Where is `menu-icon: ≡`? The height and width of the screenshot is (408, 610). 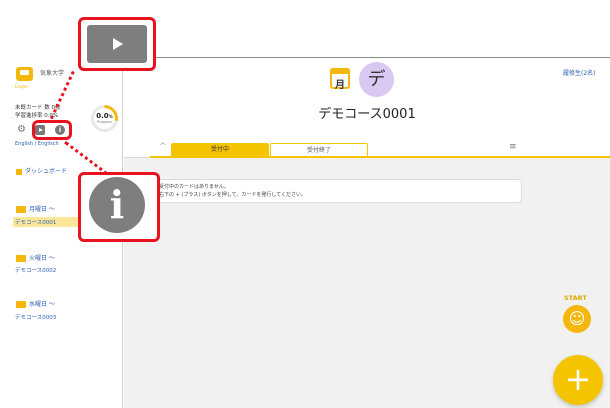
menu-icon: ≡ is located at coordinates (513, 147).